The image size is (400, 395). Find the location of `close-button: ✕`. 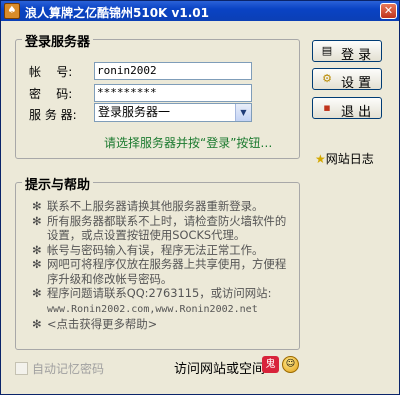

close-button: ✕ is located at coordinates (388, 11).